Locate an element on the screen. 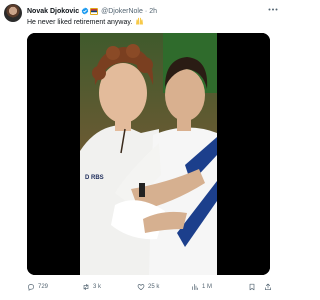 Image resolution: width=320 pixels, height=300 pixels. share-icon is located at coordinates (268, 286).